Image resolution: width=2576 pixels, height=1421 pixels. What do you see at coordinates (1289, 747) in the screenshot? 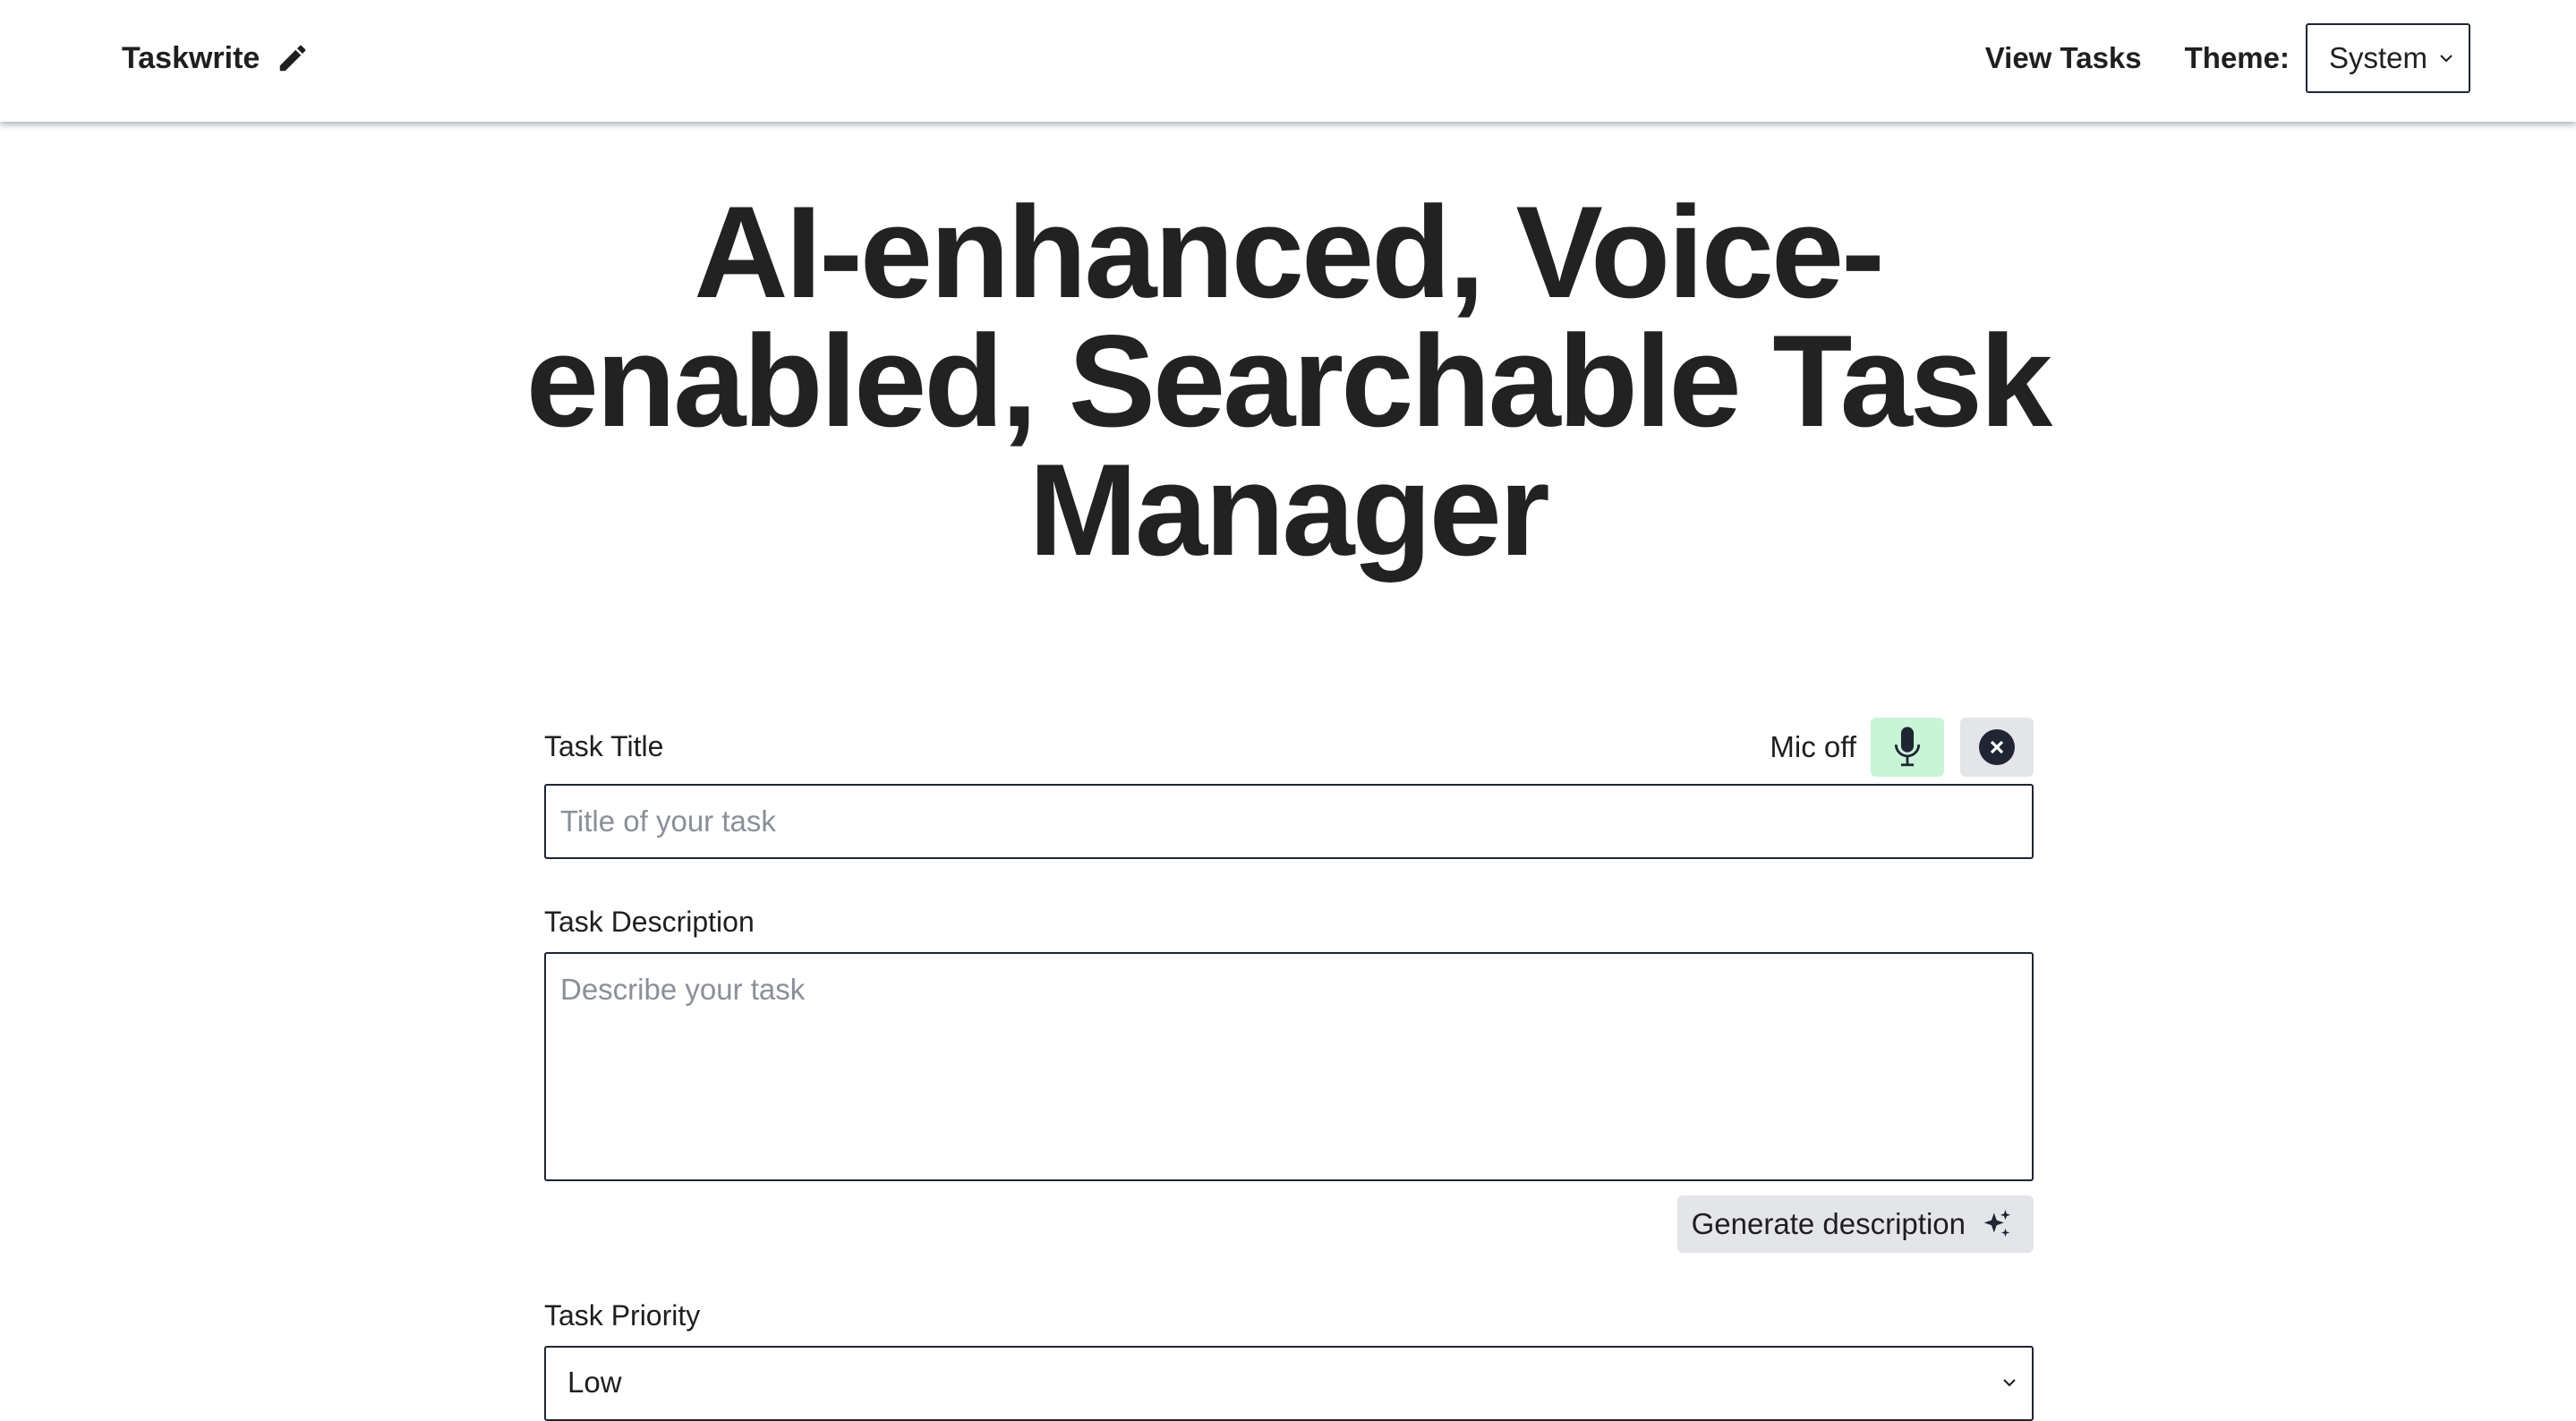
I see `title-row: Task Title Mic off` at bounding box center [1289, 747].